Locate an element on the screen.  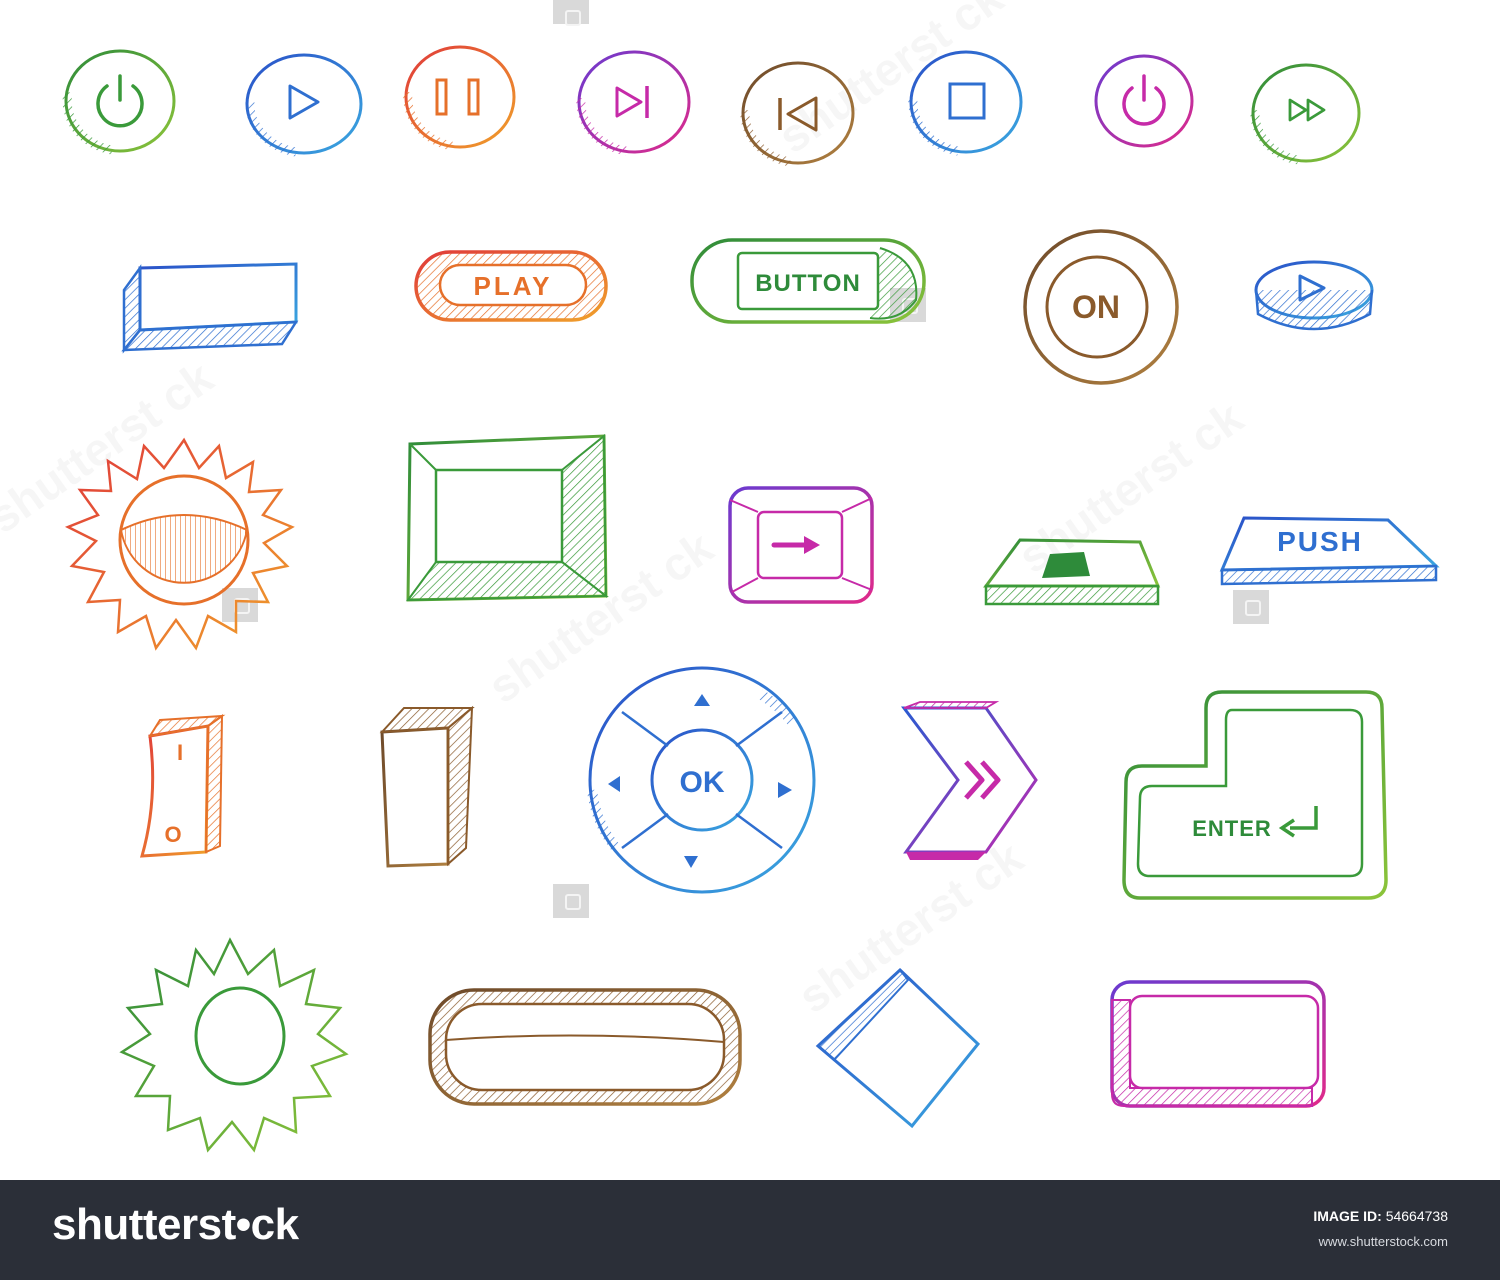
pause-icon is located at coordinates (457, 97).